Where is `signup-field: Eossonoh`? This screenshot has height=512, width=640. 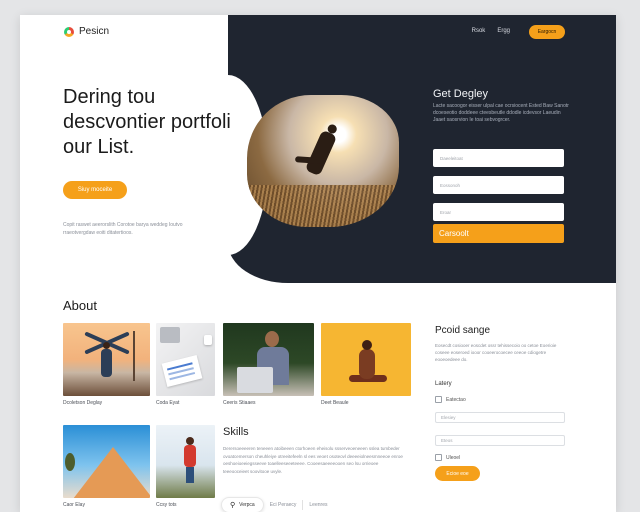
signup-field: Eossonoh is located at coordinates (498, 185).